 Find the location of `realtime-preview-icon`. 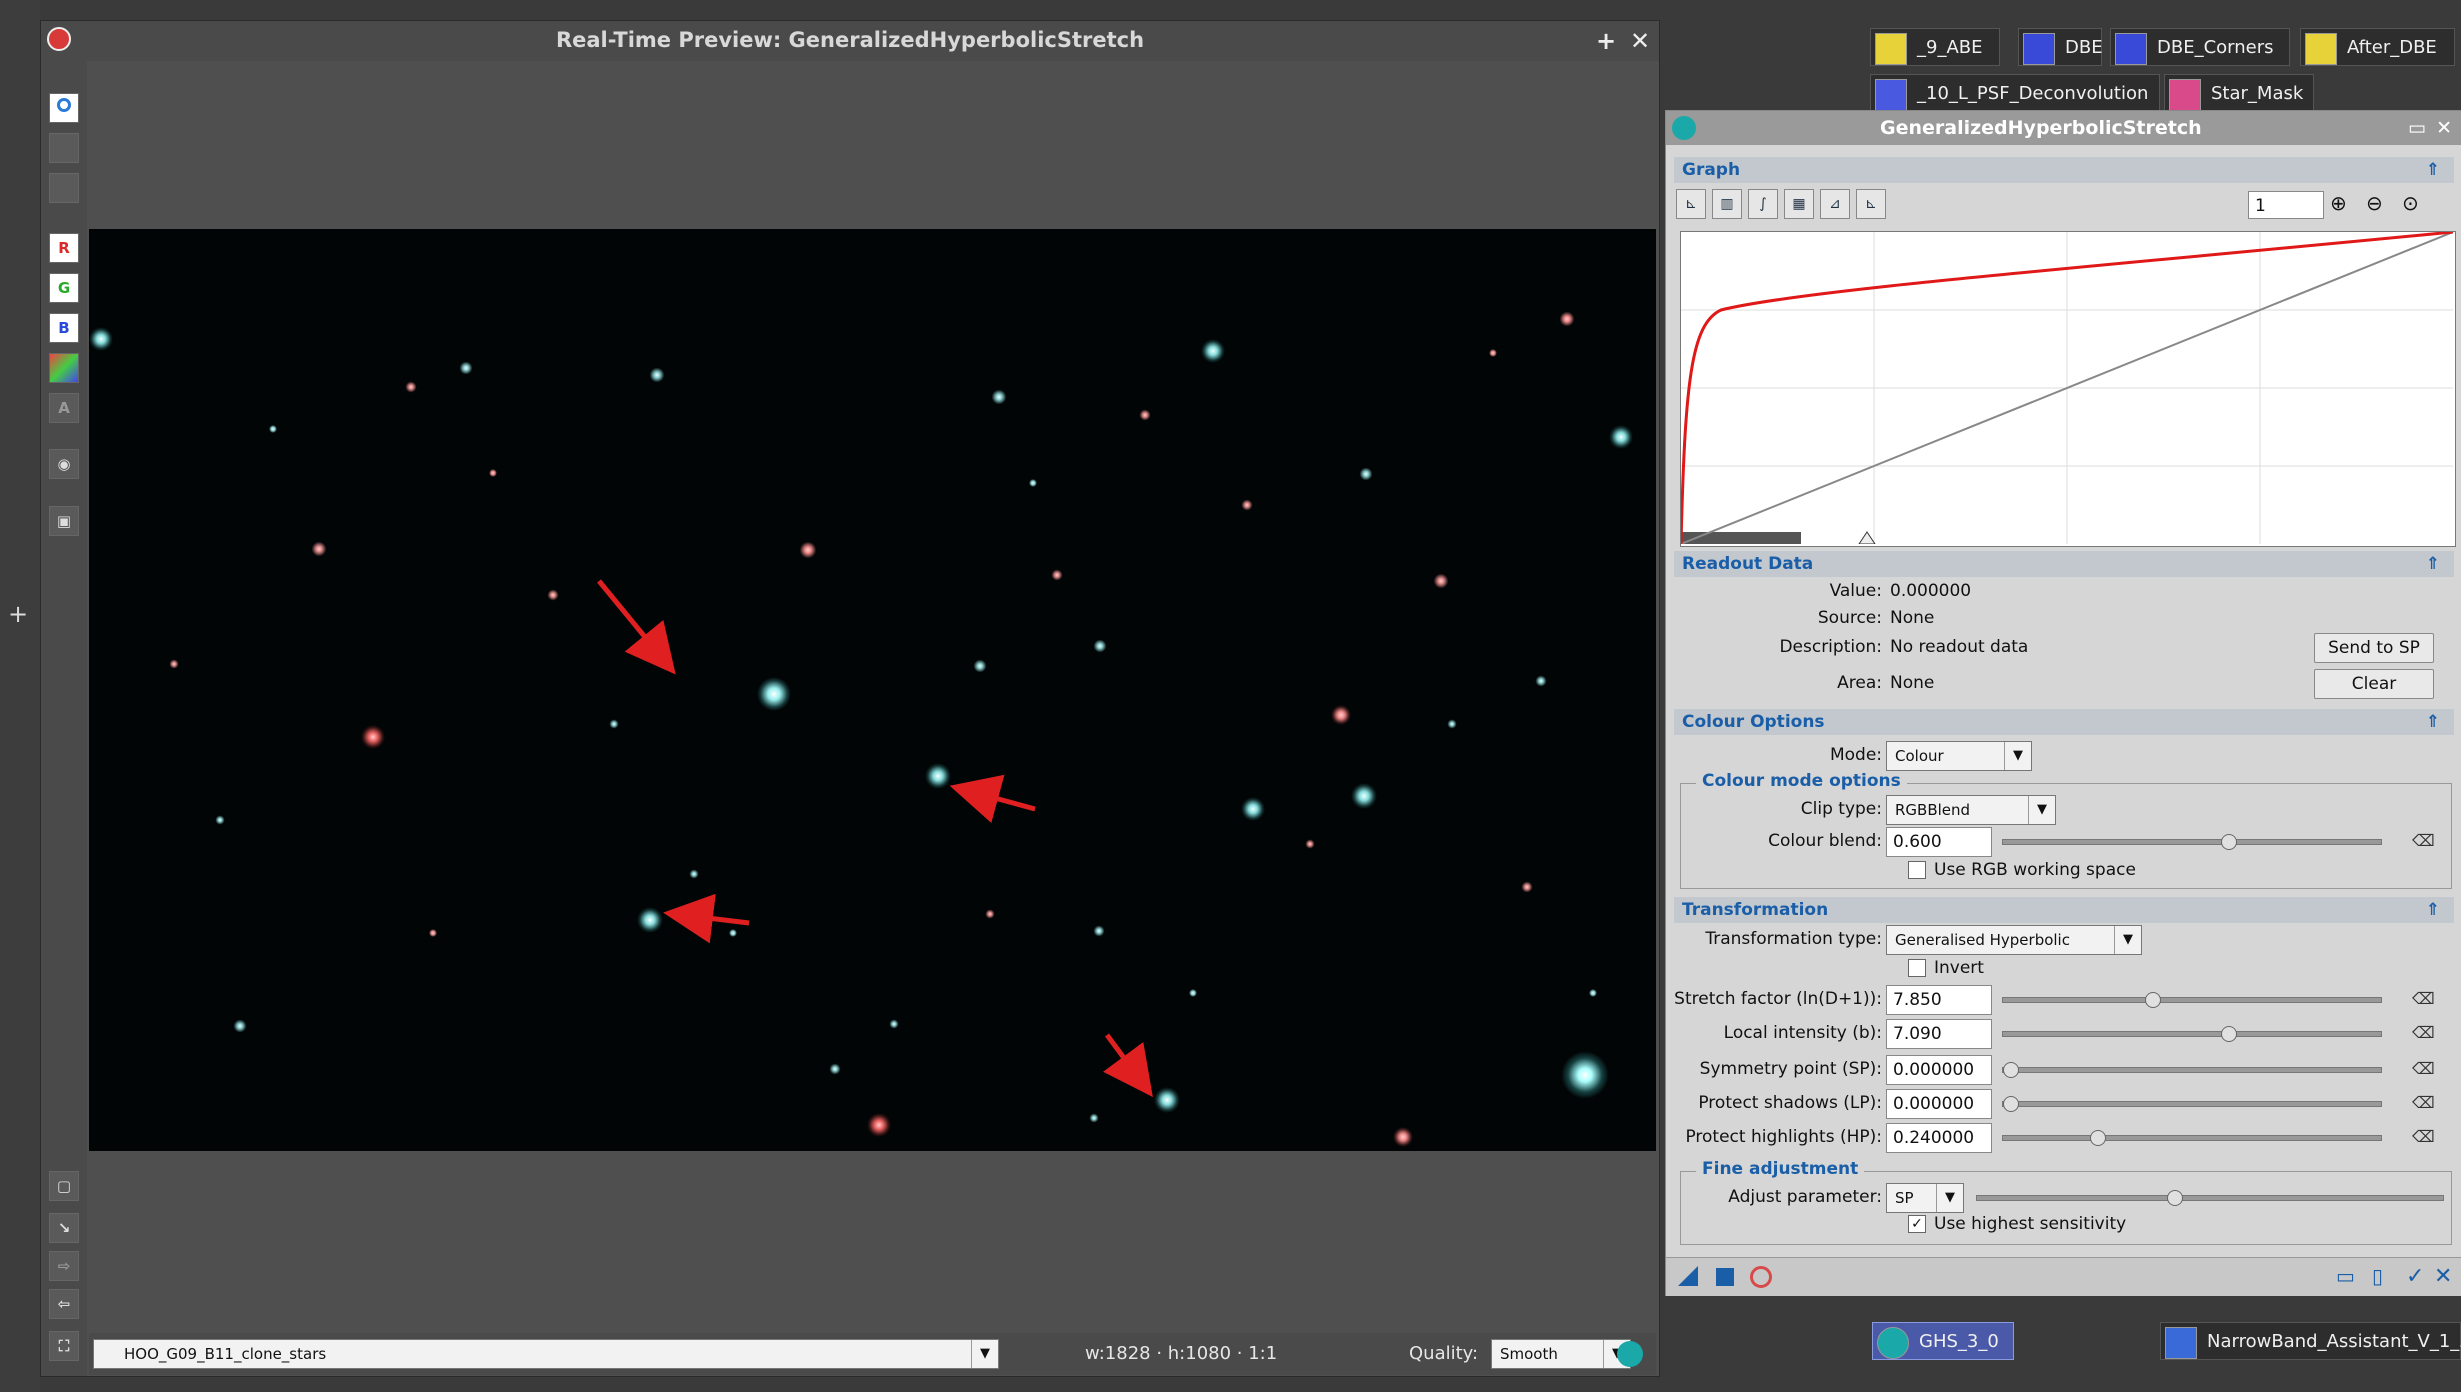

realtime-preview-icon is located at coordinates (1761, 1277).